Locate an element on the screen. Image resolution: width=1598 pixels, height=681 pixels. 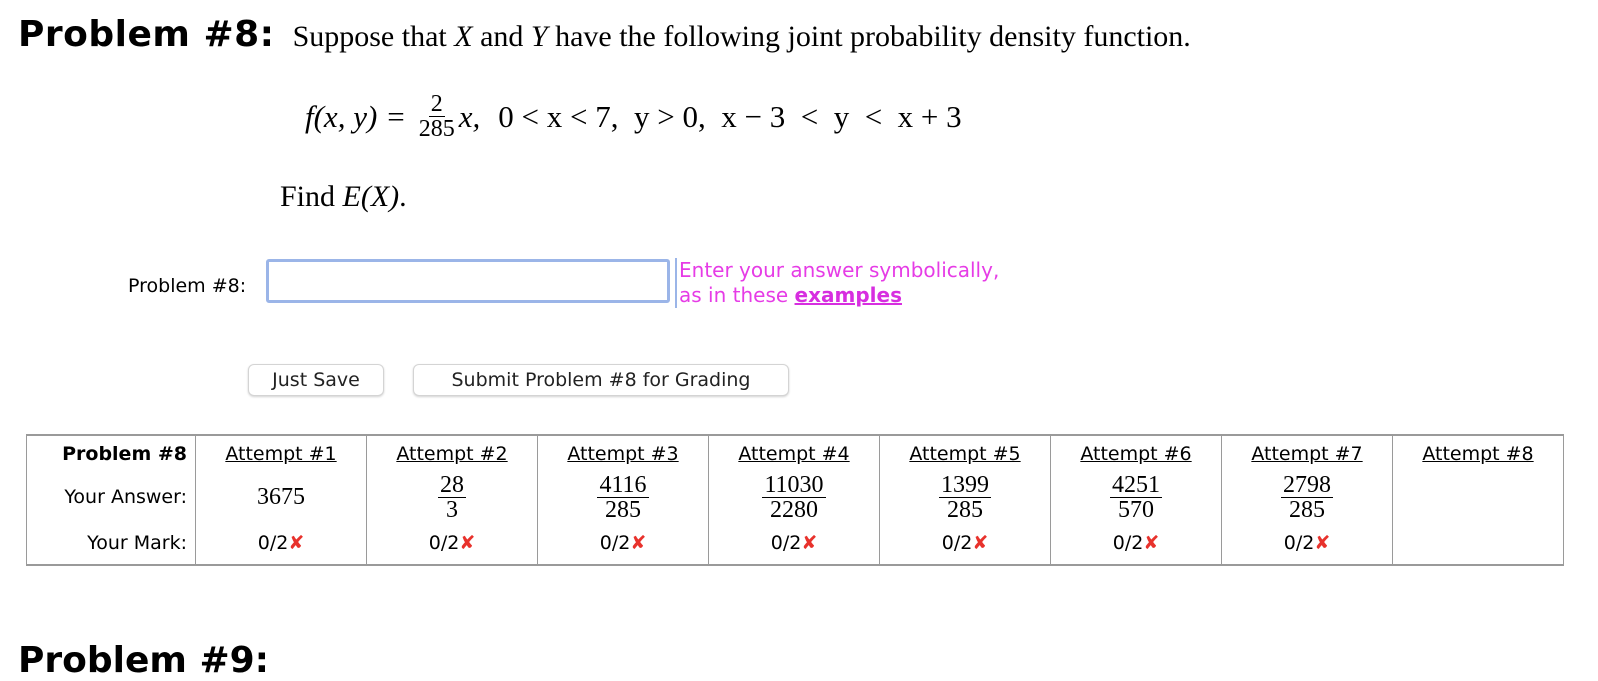
attempt-header-1: Attempt #1 is located at coordinates (281, 453).